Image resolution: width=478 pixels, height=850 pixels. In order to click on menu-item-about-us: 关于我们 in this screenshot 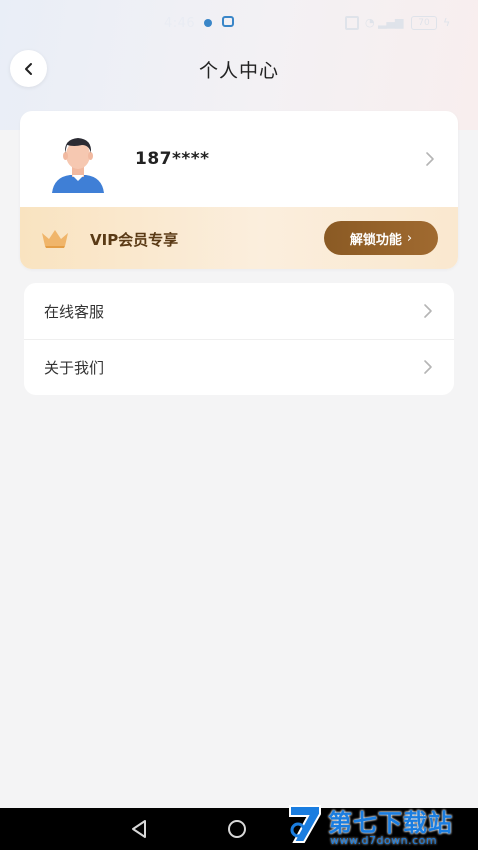, I will do `click(239, 367)`.